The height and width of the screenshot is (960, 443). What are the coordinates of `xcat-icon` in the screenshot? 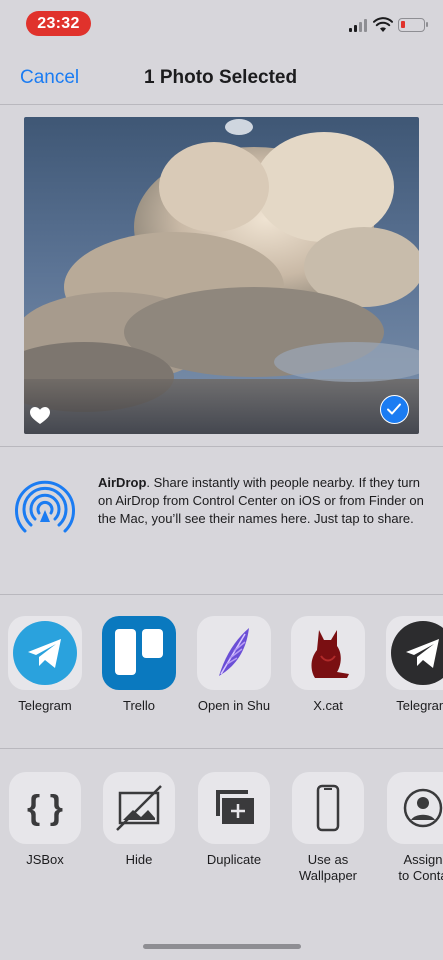 It's located at (328, 653).